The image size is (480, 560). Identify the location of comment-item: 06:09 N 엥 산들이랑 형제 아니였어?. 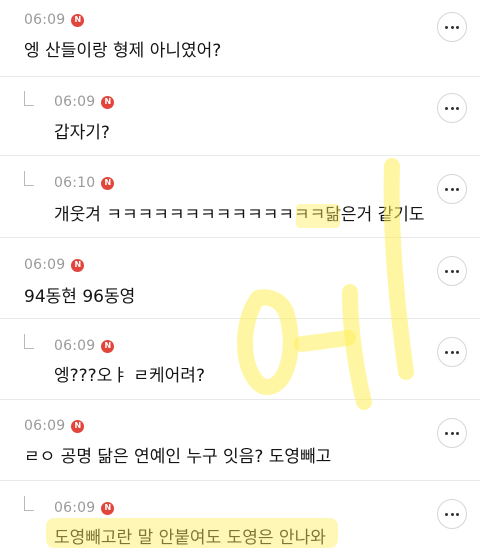
(240, 38).